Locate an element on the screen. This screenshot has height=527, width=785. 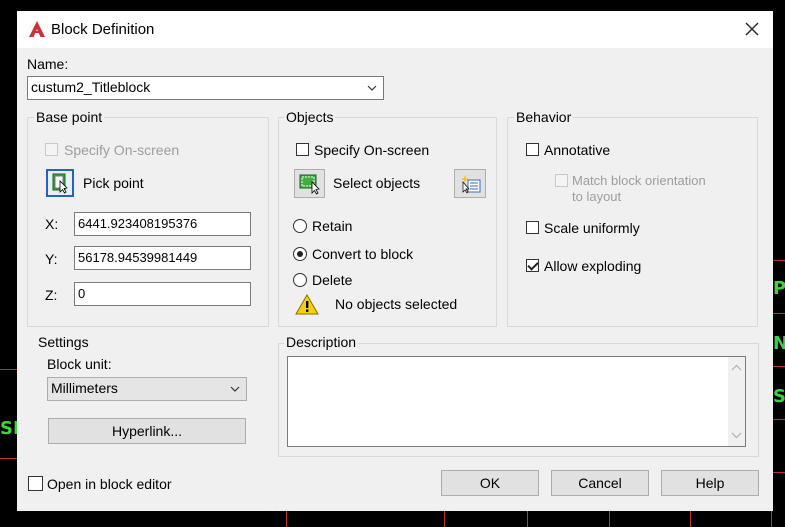
match-orientation-label: Match block orientation is located at coordinates (639, 180).